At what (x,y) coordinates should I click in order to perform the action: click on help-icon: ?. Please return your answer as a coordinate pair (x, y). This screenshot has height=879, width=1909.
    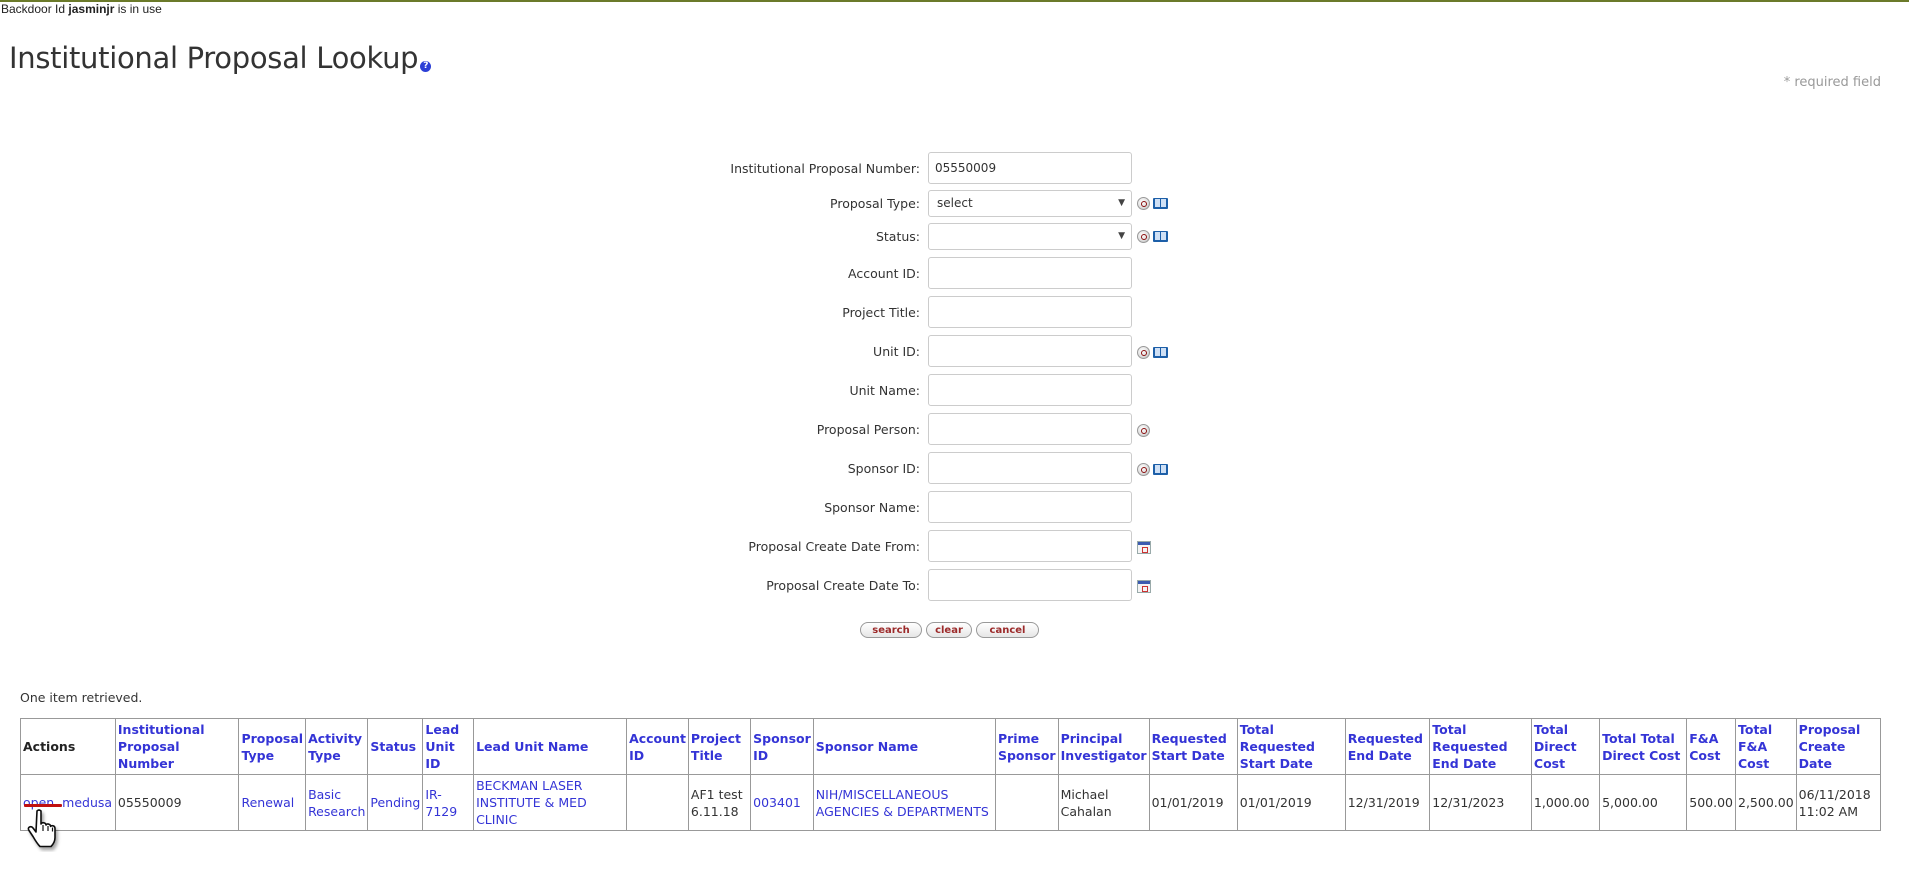
    Looking at the image, I should click on (426, 67).